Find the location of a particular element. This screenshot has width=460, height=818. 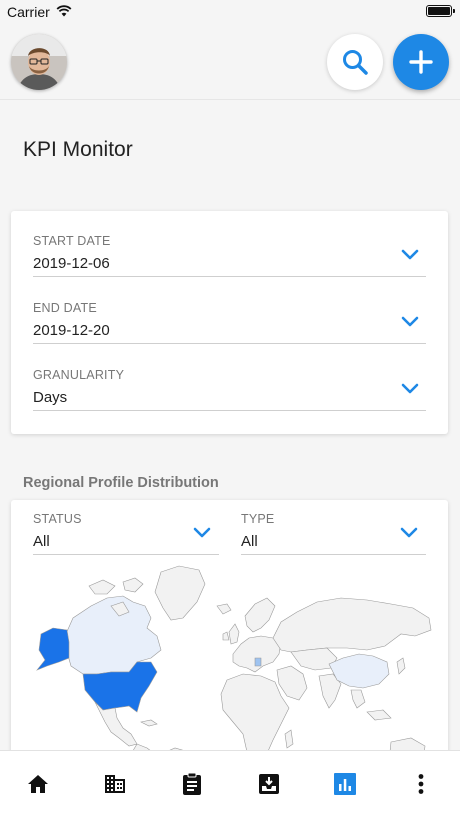

start-date-select: START DATE 2019-12-06 is located at coordinates (229, 254).